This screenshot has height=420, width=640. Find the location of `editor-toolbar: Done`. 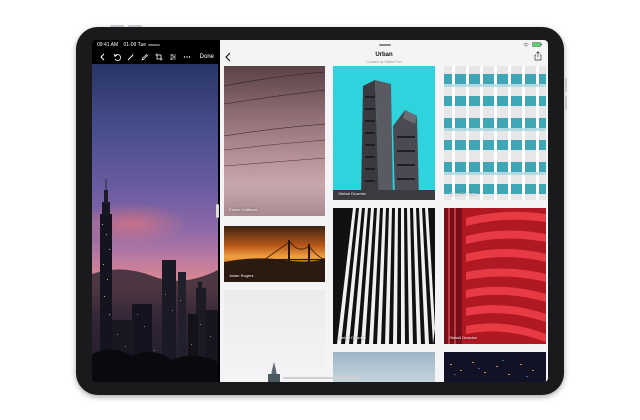

editor-toolbar: Done is located at coordinates (155, 57).